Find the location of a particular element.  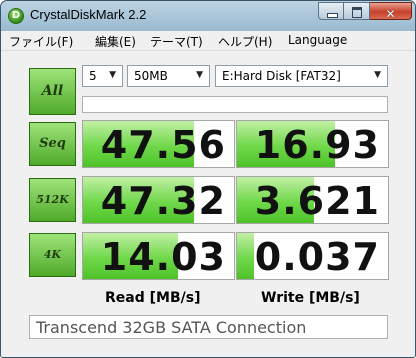

comment-field: Transcend 32GB SATA Connection is located at coordinates (208, 327).